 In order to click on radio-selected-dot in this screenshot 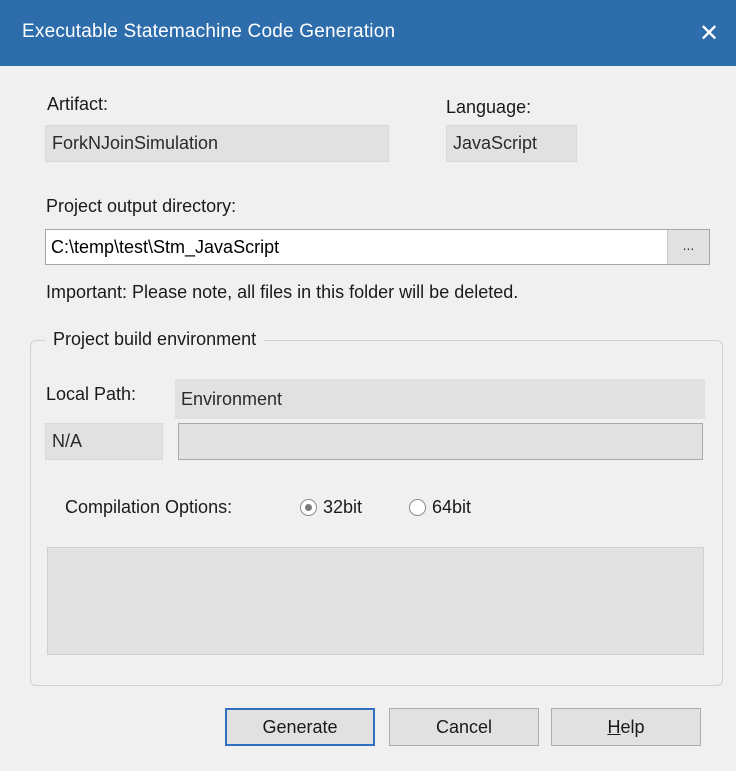, I will do `click(308, 507)`.